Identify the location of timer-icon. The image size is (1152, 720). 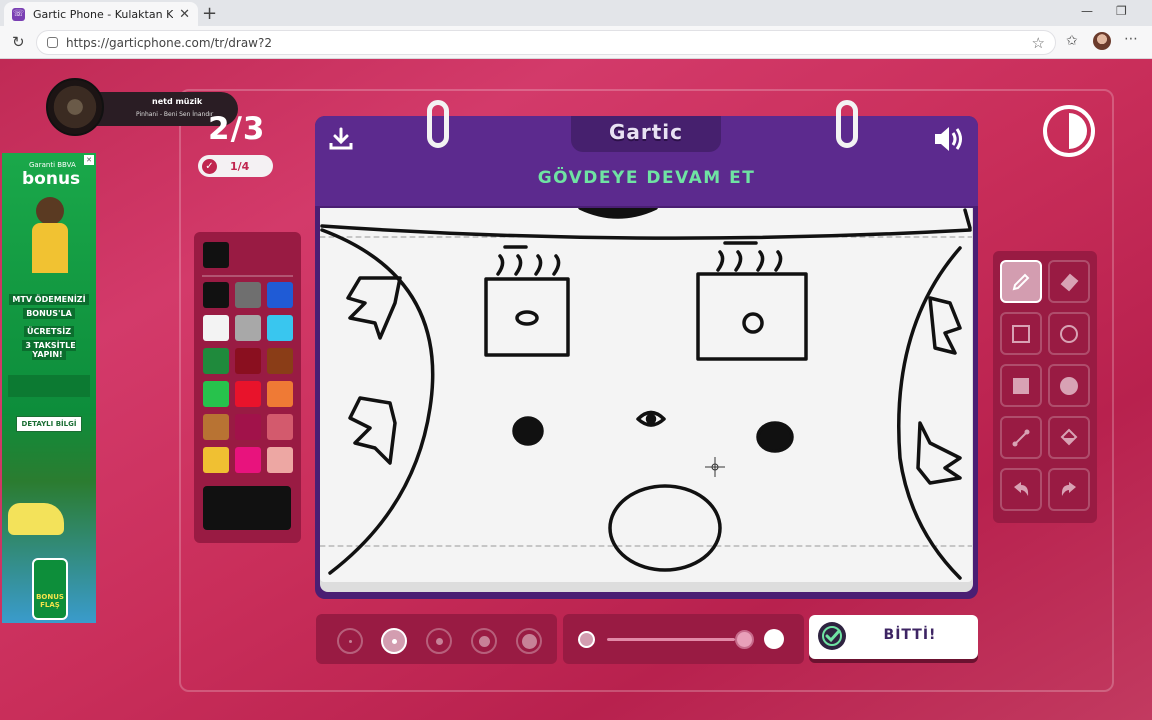
(1069, 131).